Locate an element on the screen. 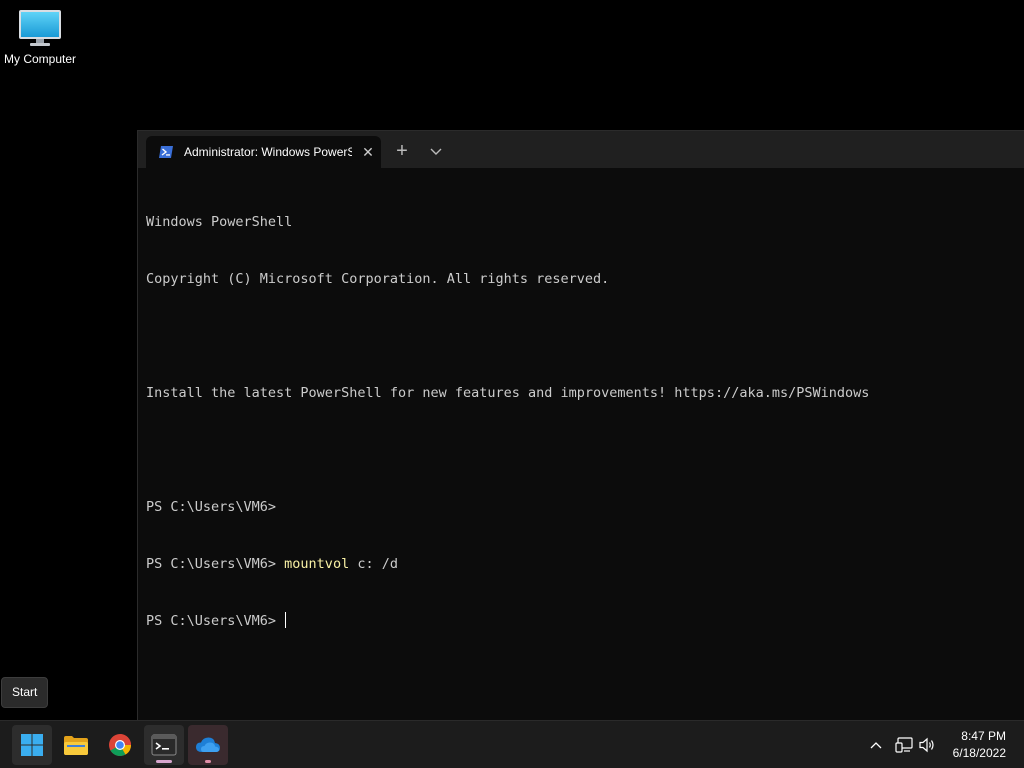 Image resolution: width=1024 pixels, height=768 pixels. taskbar-terminal is located at coordinates (164, 745).